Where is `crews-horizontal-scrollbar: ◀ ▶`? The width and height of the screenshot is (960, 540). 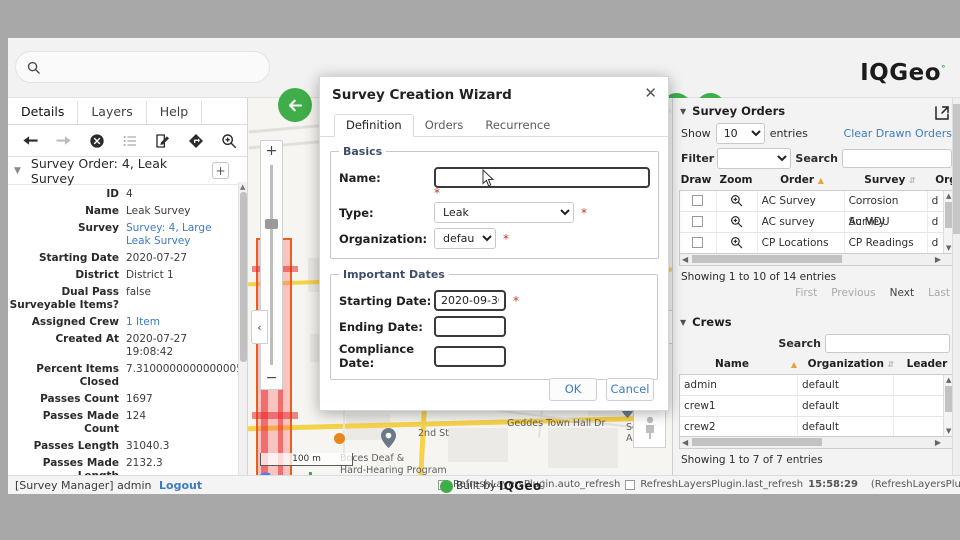
crews-horizontal-scrollbar: ◀ ▶ is located at coordinates (816, 443).